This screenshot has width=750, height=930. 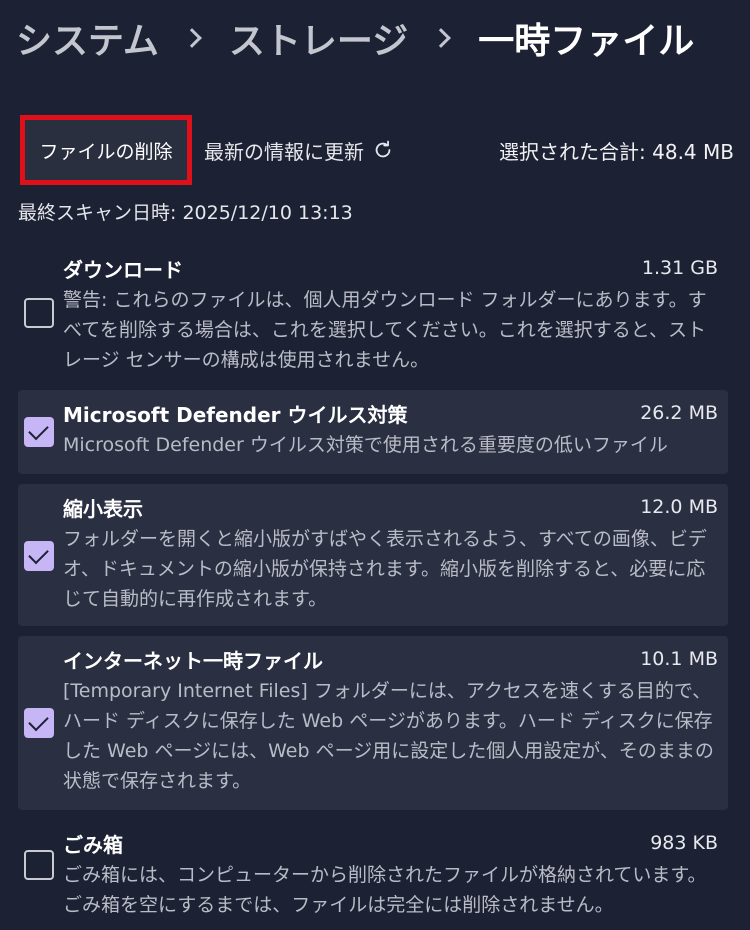 I want to click on breadcrumb-storage: ストレージ, so click(x=318, y=38).